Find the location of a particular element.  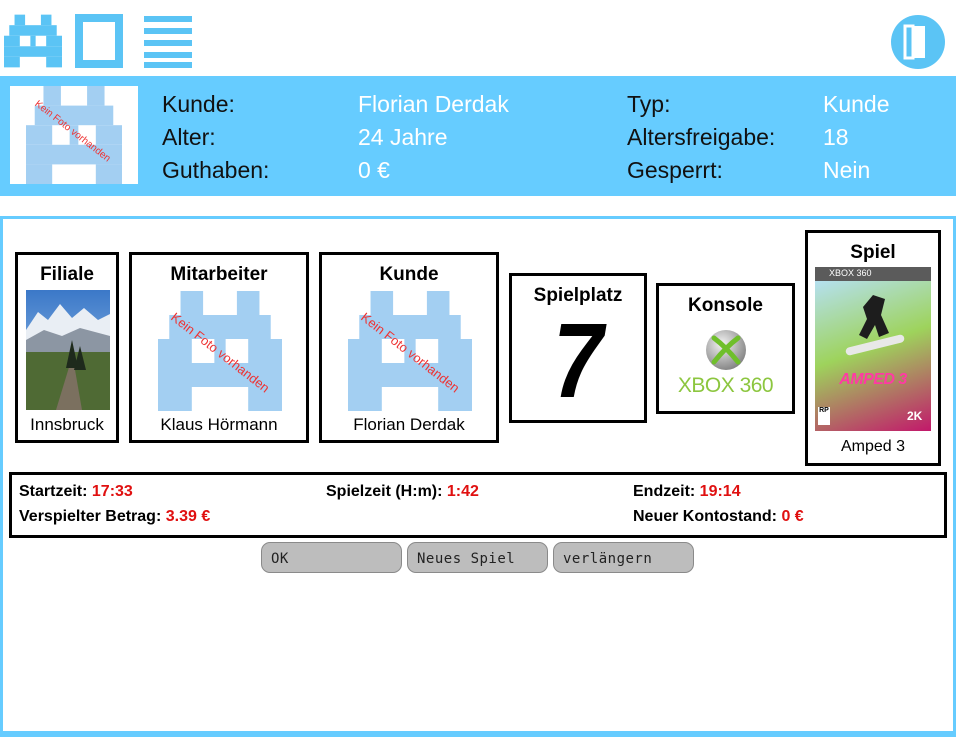

amount-spent: Verspielter Betrag: 3.39 € is located at coordinates (115, 516).